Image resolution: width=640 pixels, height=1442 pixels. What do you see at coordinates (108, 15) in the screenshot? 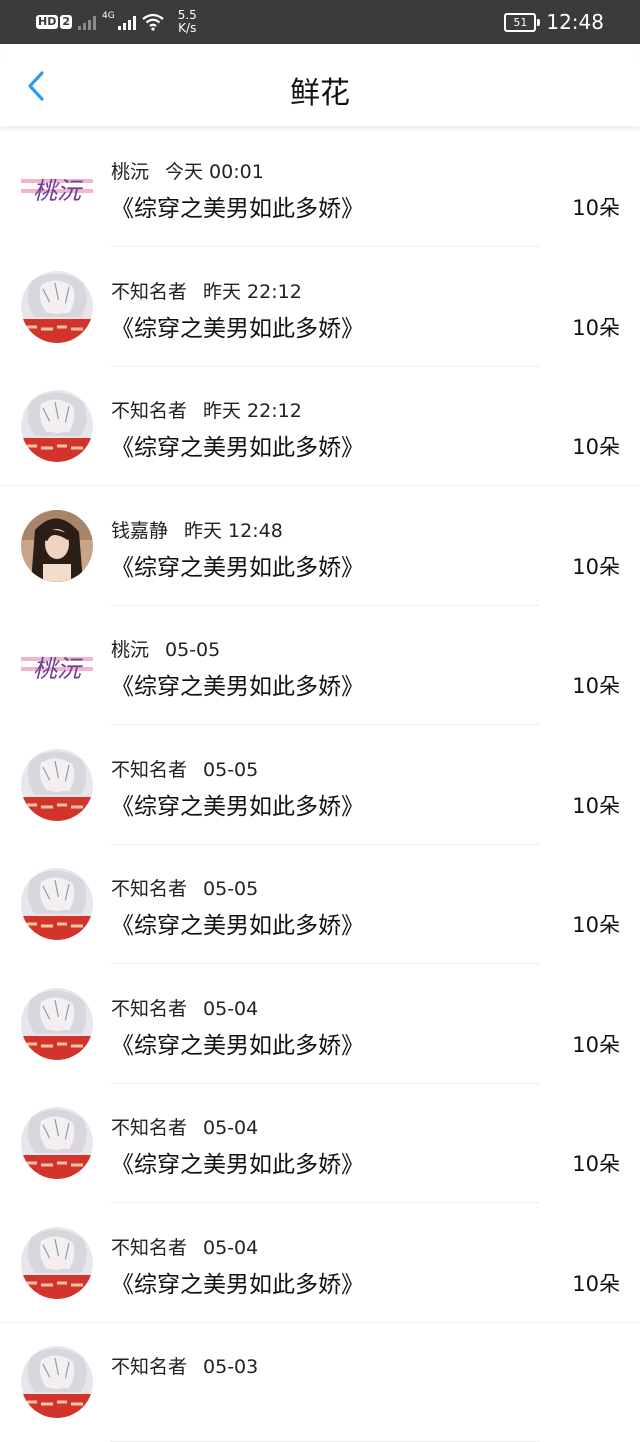
I see `network-type-label: 4G` at bounding box center [108, 15].